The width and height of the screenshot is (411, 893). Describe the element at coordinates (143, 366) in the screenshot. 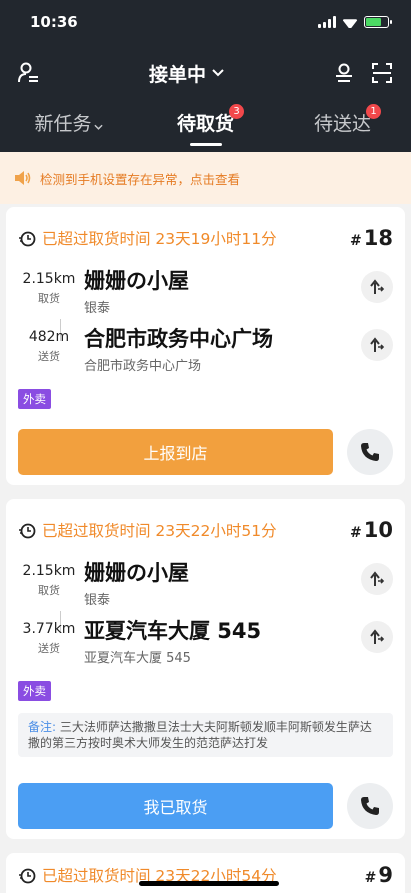

I see `delivery-sub: 合肥市政务中心广场` at that location.